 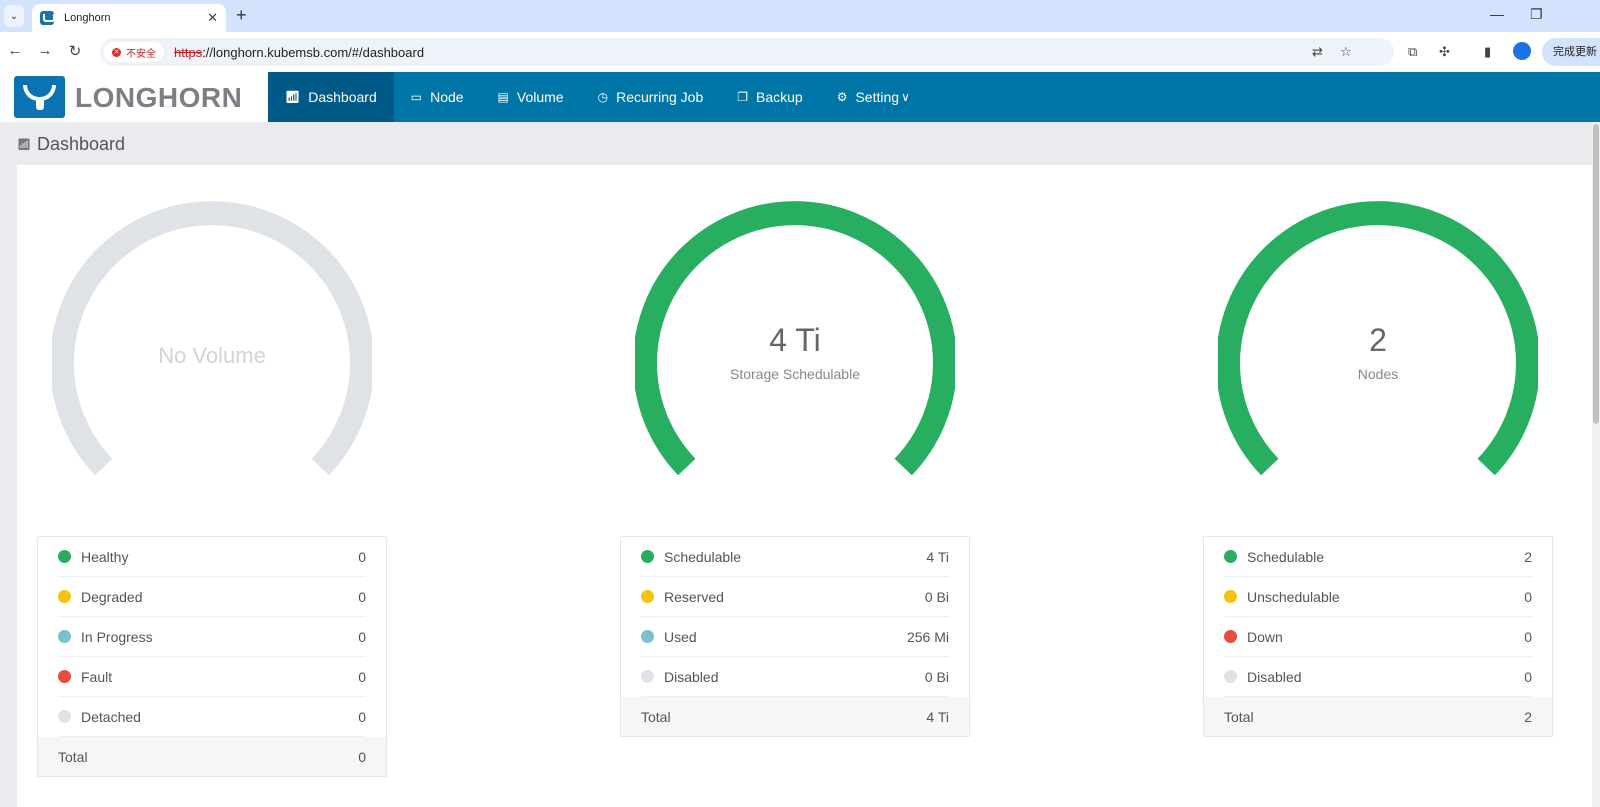 I want to click on profile-switch-icon: ⧉, so click(x=1412, y=52).